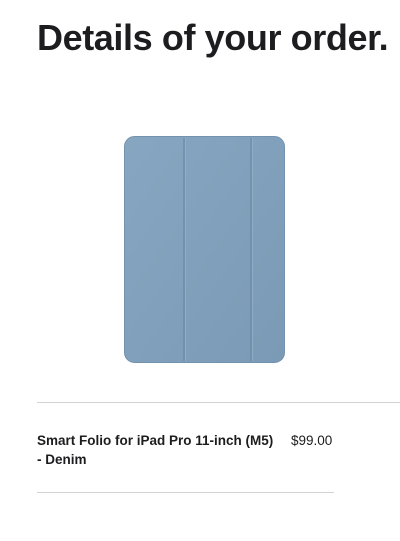 This screenshot has height=541, width=400. I want to click on page-title: Details of your order., so click(213, 37).